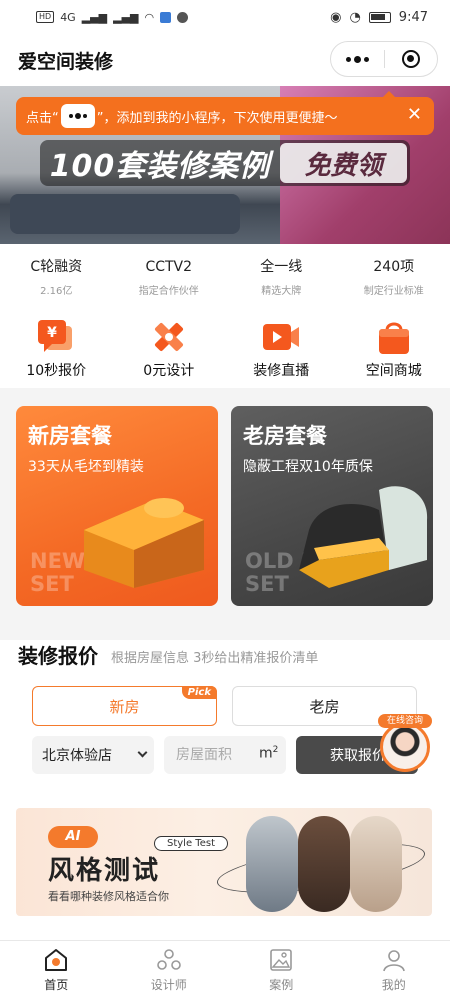  Describe the element at coordinates (343, 163) in the screenshot. I see `banner-headline-right: 免费领` at that location.